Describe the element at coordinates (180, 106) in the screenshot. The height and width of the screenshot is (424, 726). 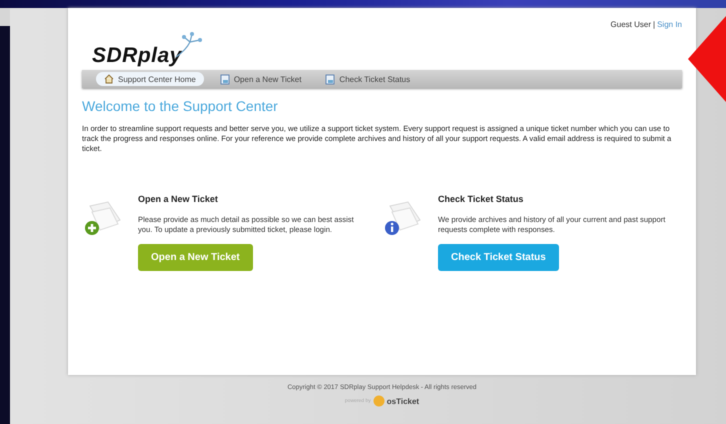
I see `welcome-heading: Welcome to the Support Center` at that location.